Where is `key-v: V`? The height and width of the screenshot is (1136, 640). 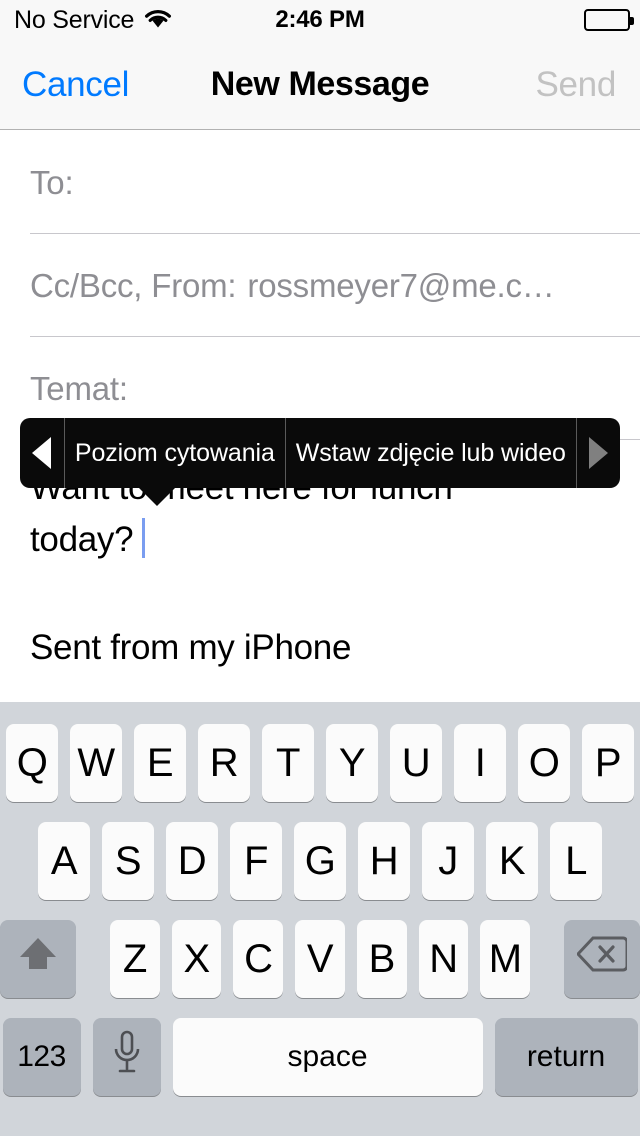 key-v: V is located at coordinates (320, 959).